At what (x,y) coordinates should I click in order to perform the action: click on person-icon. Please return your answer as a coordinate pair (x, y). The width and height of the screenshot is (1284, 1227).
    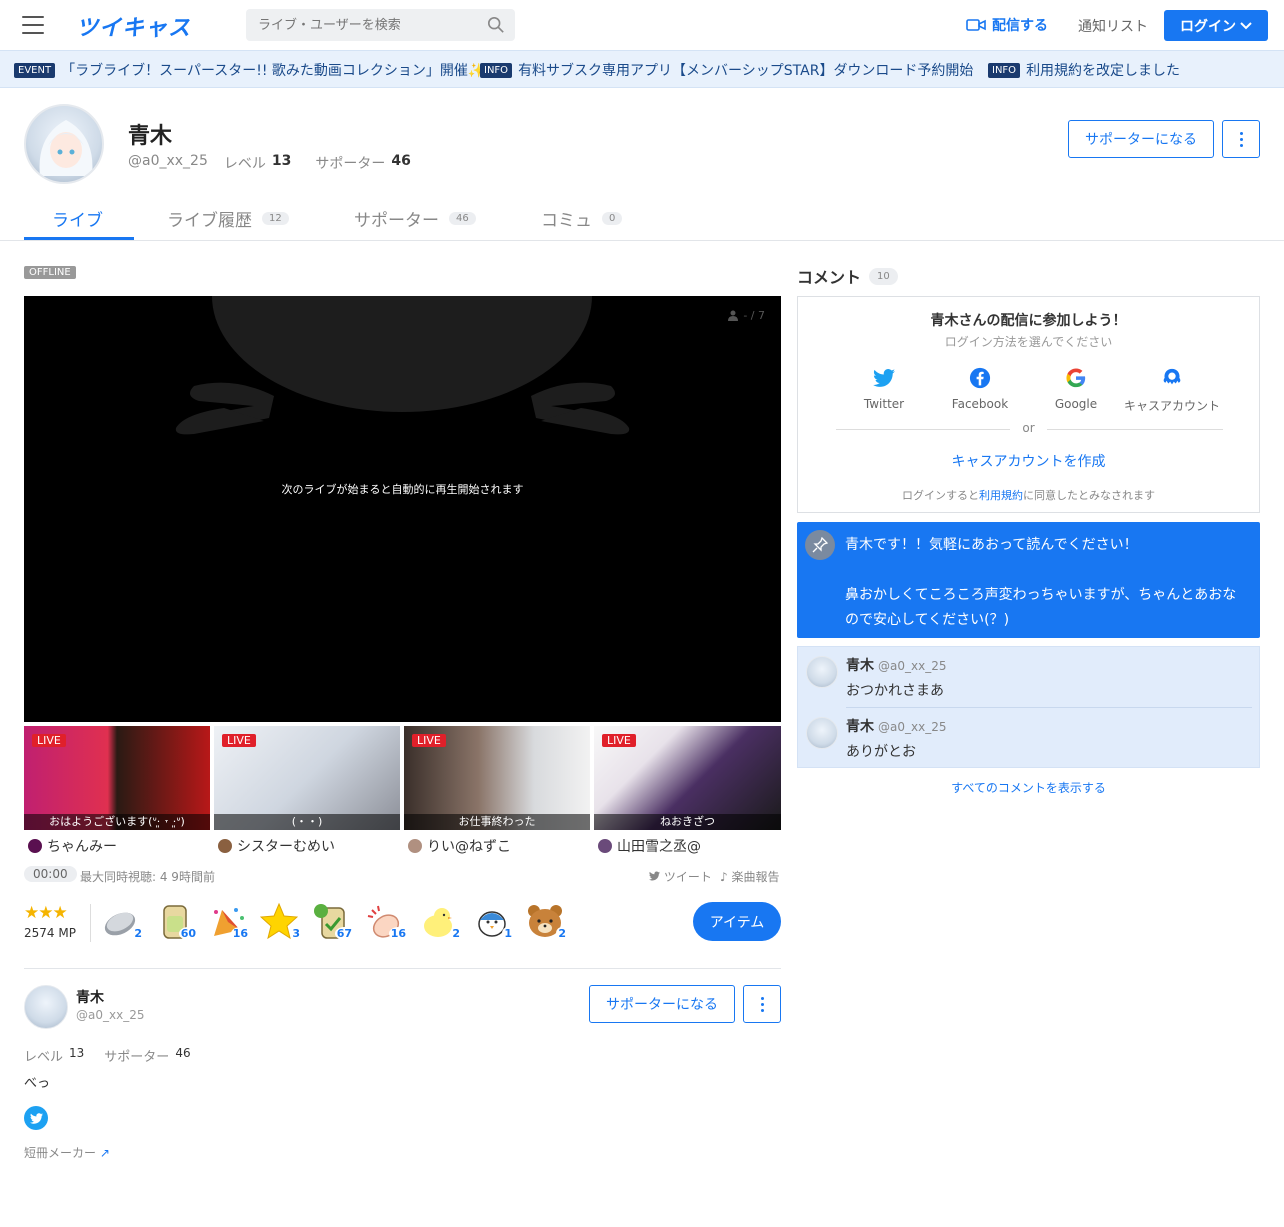
    Looking at the image, I should click on (733, 315).